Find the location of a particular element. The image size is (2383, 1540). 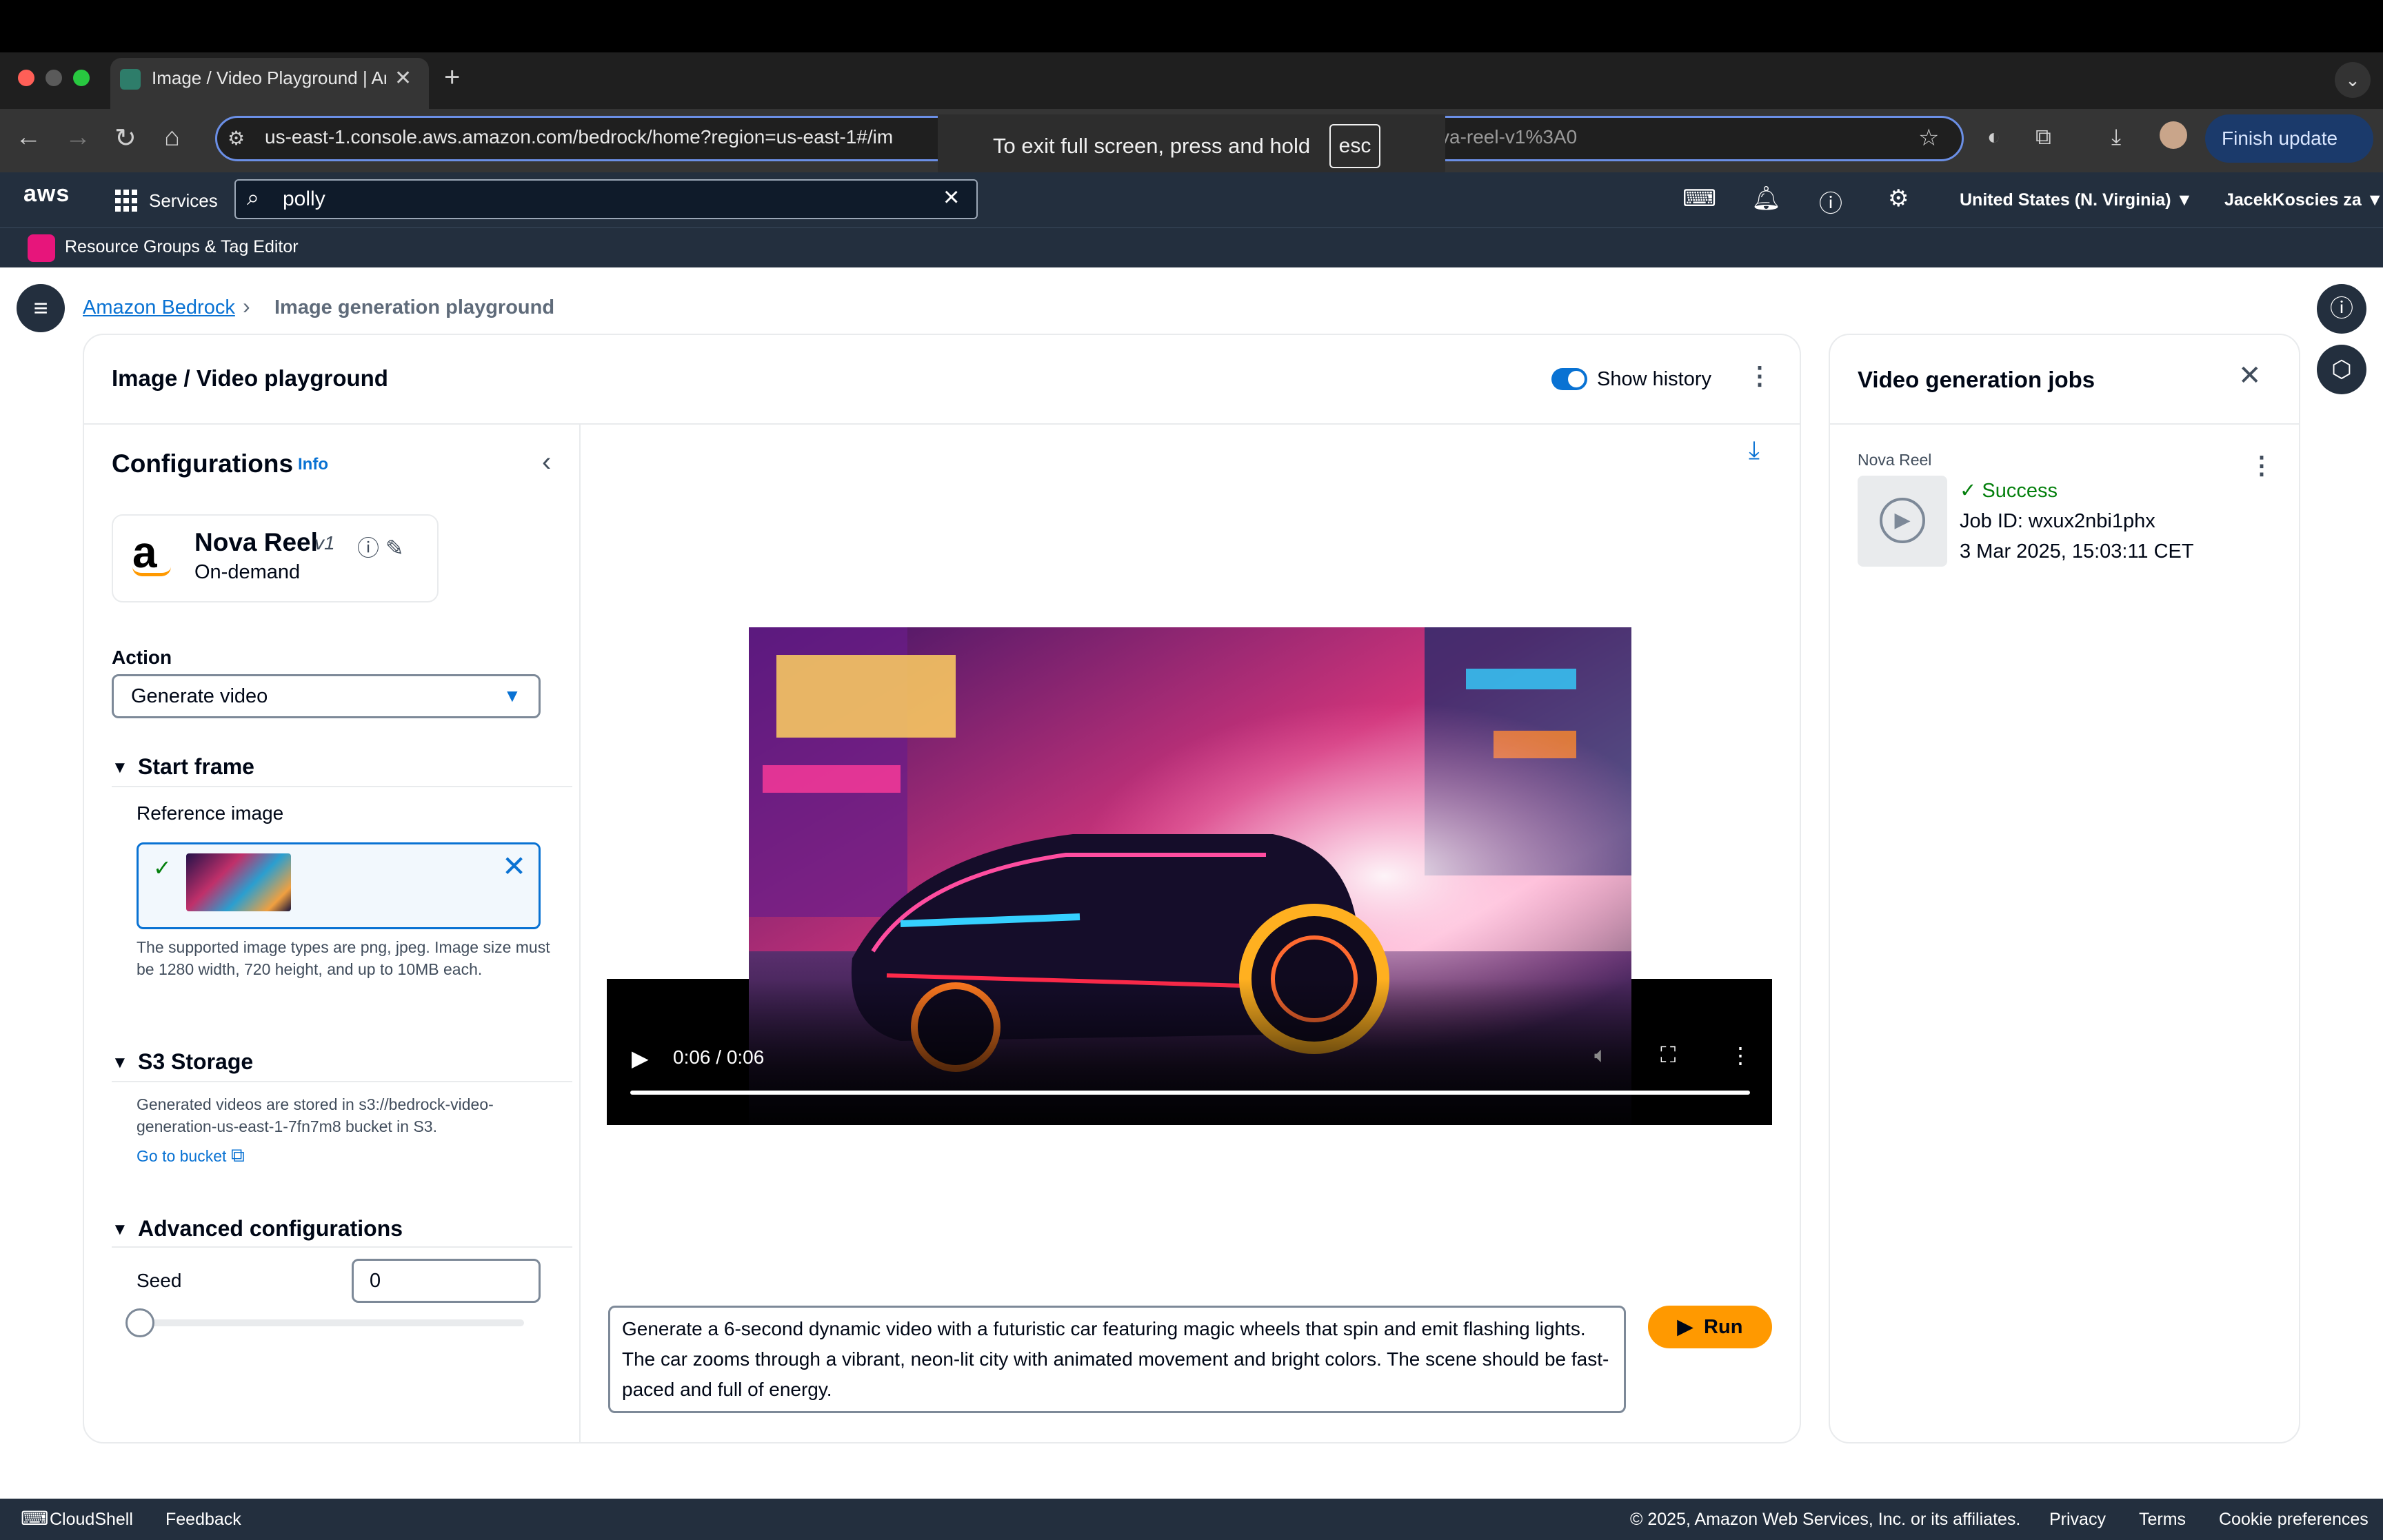

seed-slider-handle is located at coordinates (139, 1323).